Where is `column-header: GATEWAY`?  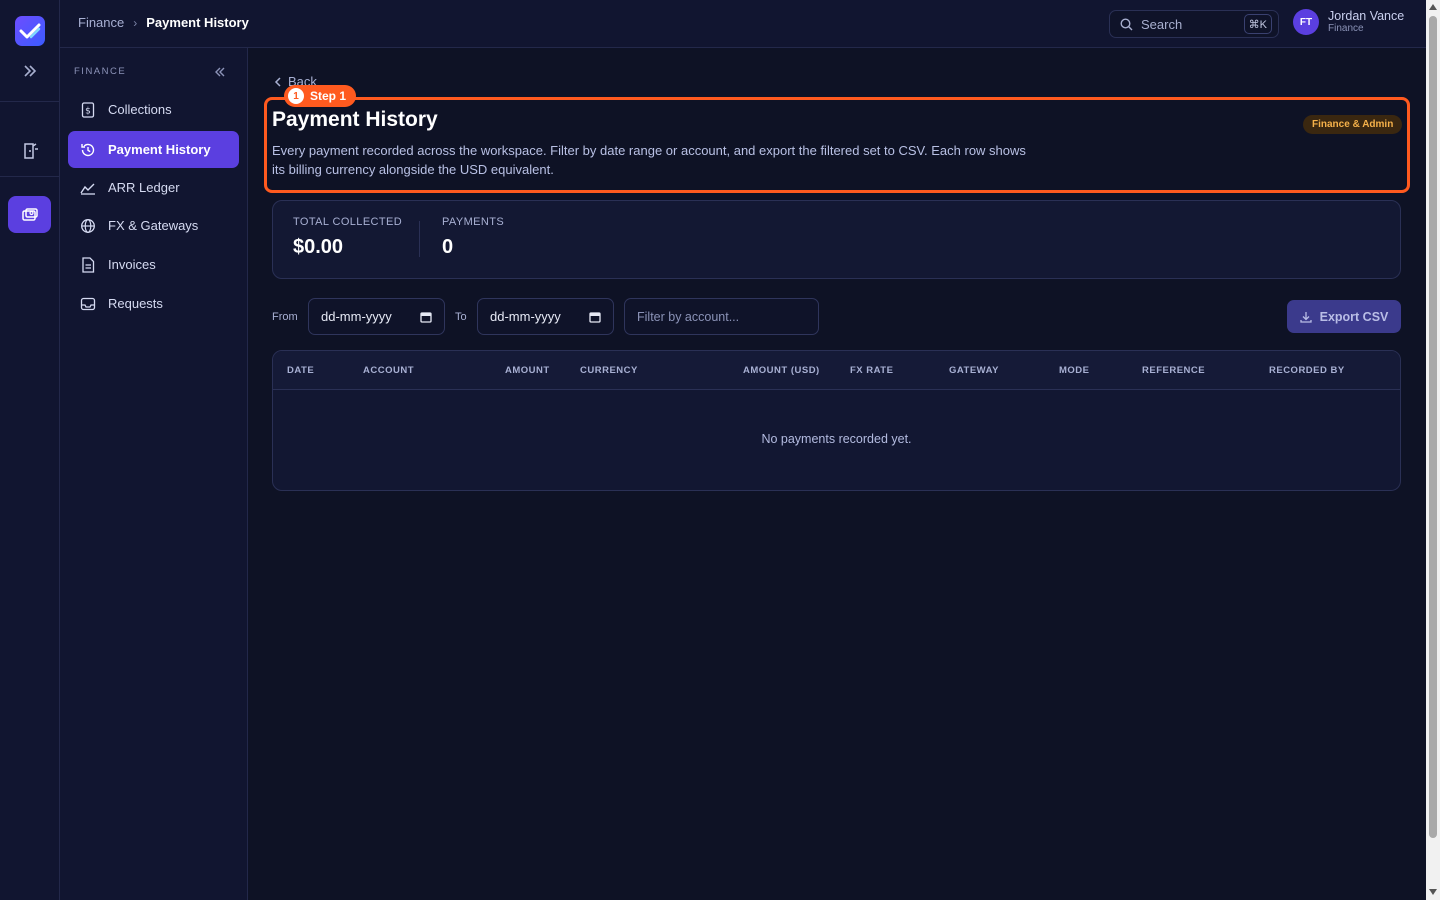 column-header: GATEWAY is located at coordinates (974, 370).